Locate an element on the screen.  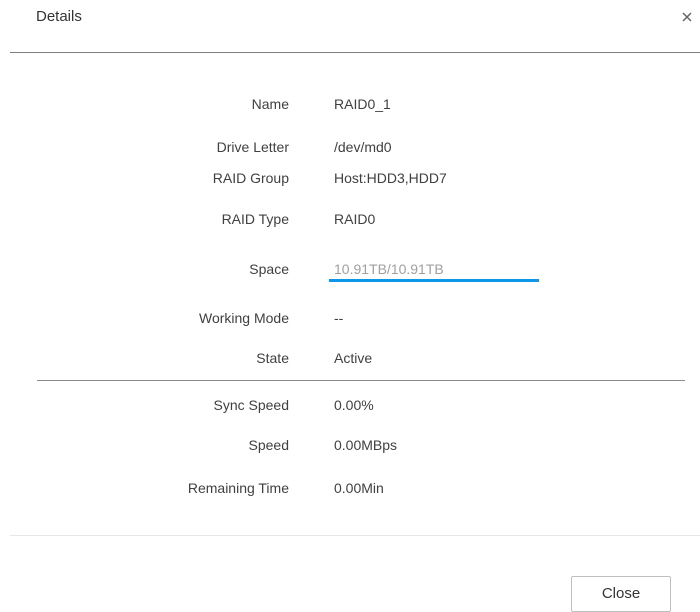
detail-value: RAID0 is located at coordinates (355, 219).